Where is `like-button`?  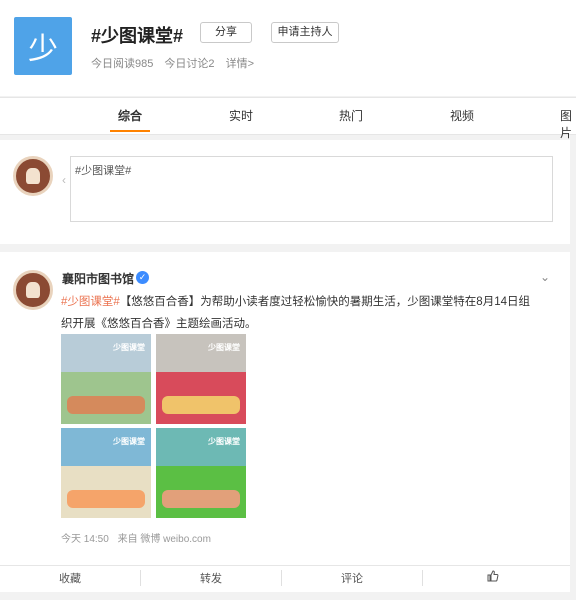 like-button is located at coordinates (493, 577).